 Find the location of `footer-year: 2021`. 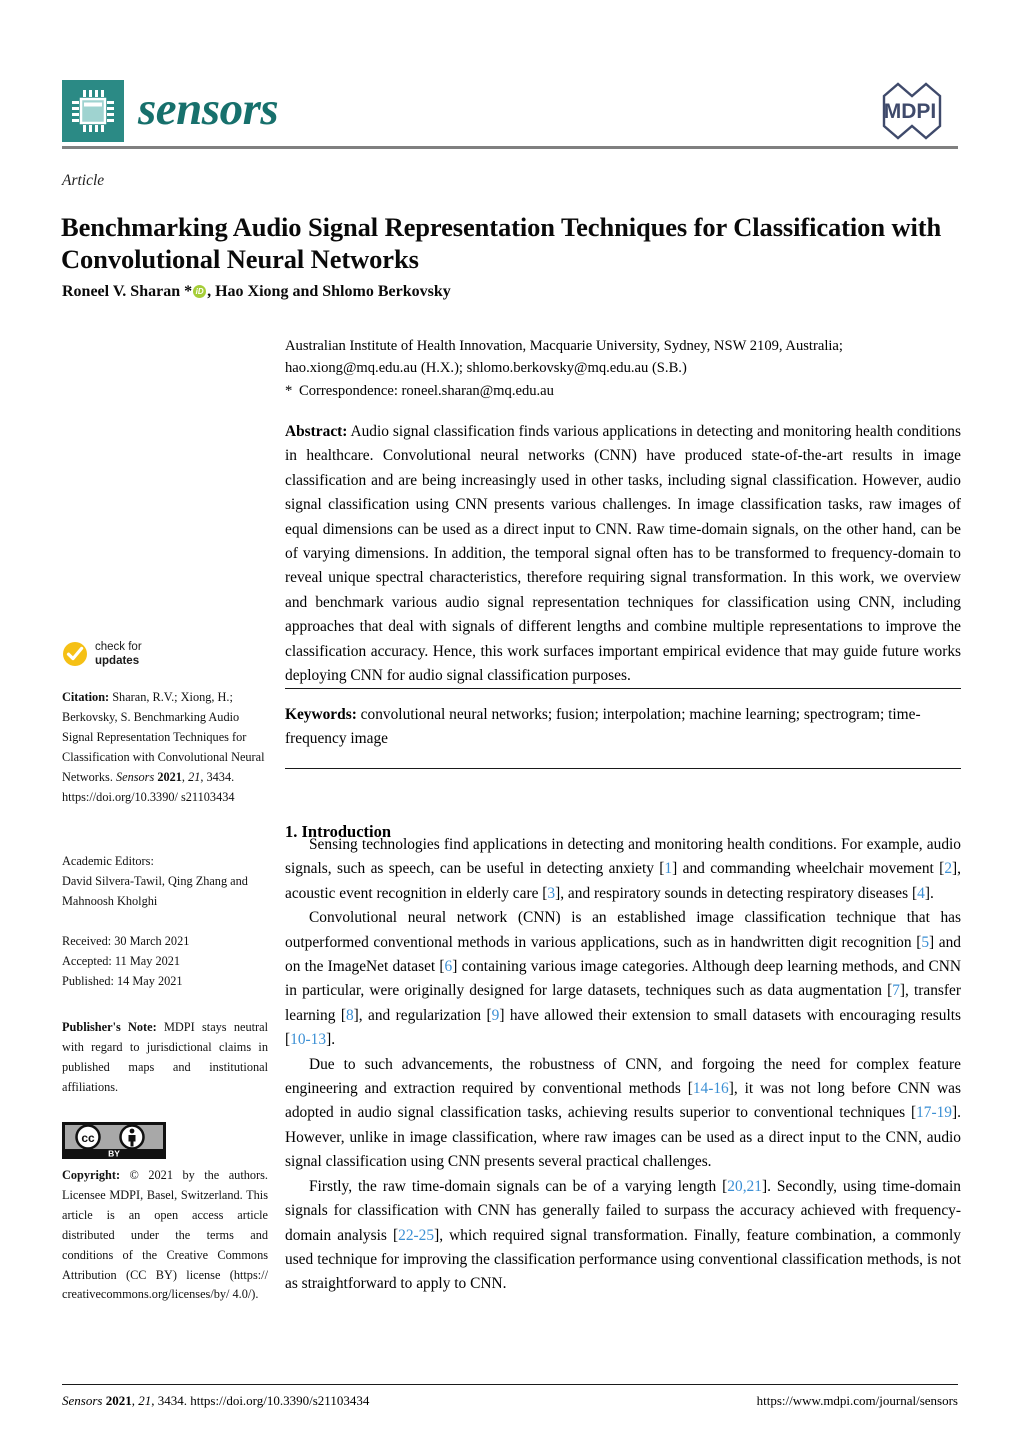

footer-year: 2021 is located at coordinates (118, 1400).